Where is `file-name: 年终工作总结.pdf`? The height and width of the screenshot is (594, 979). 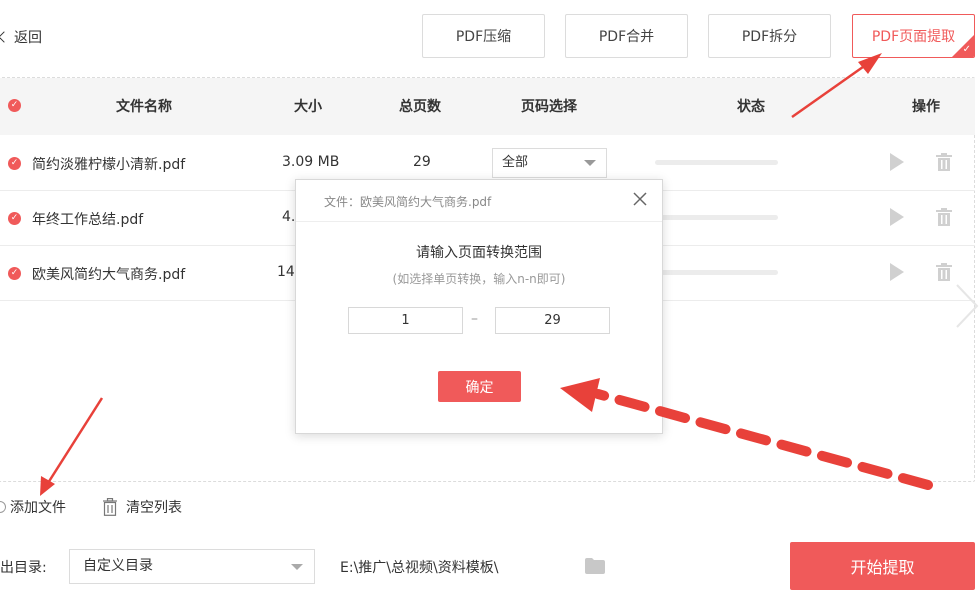
file-name: 年终工作总结.pdf is located at coordinates (88, 220).